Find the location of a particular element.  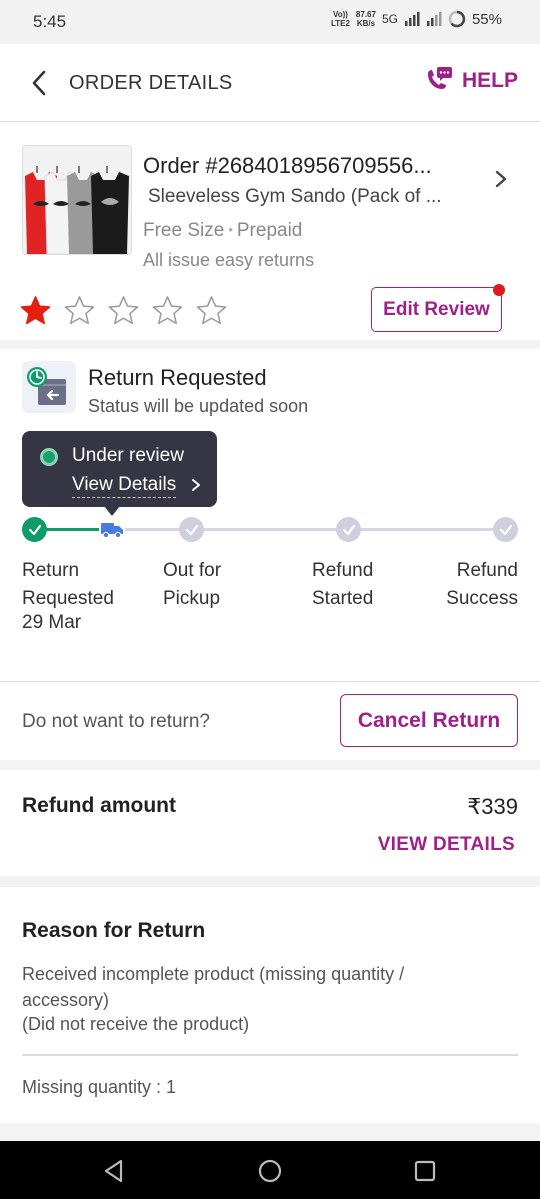

stage-node-refund-success is located at coordinates (505, 529).